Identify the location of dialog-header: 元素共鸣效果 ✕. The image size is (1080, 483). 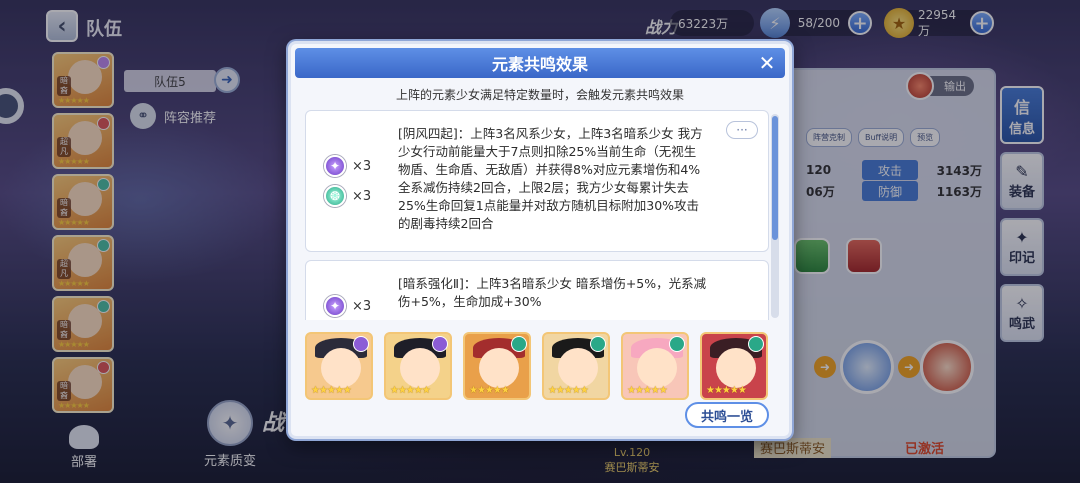
(540, 63).